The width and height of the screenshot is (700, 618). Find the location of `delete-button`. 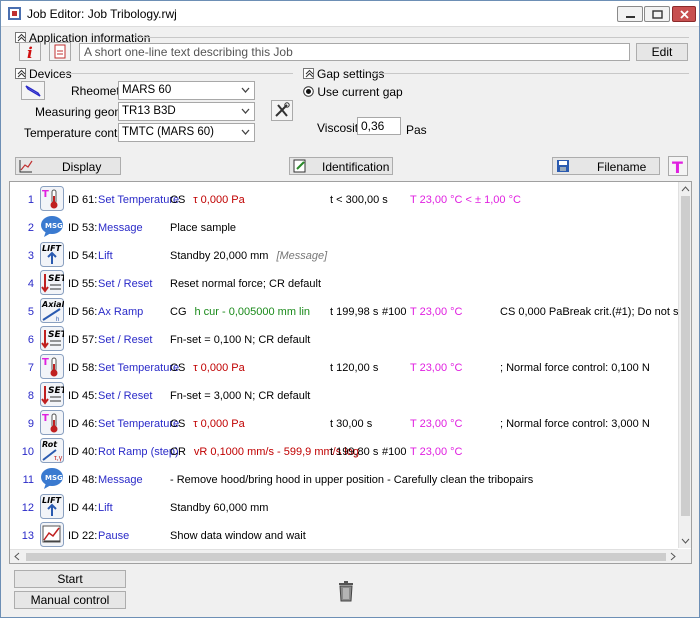

delete-button is located at coordinates (346, 591).